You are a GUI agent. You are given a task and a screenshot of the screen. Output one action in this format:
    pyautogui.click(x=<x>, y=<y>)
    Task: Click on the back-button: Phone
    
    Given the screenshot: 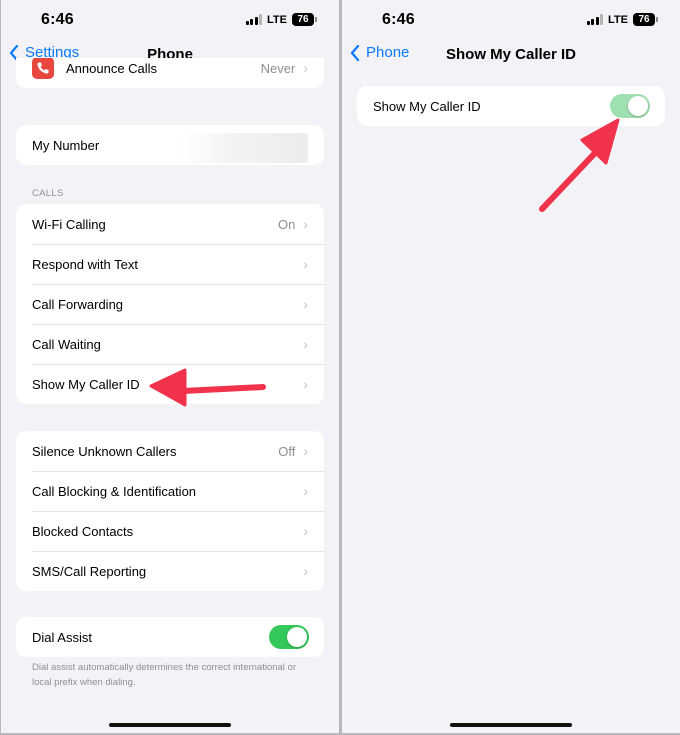 What is the action you would take?
    pyautogui.click(x=379, y=52)
    